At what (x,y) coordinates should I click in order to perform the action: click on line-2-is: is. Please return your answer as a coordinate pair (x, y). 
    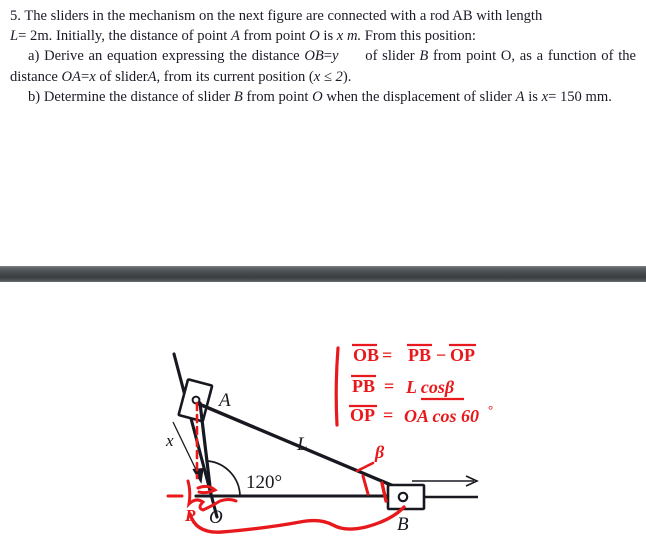
    Looking at the image, I should click on (328, 36).